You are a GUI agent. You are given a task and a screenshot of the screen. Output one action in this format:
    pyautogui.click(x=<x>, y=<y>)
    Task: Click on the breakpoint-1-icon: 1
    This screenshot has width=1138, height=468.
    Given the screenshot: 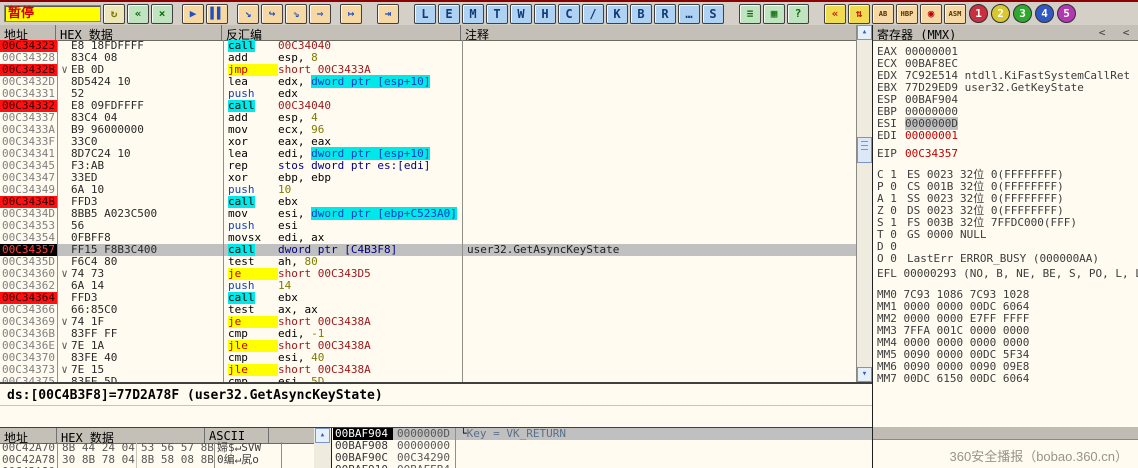 What is the action you would take?
    pyautogui.click(x=978, y=13)
    